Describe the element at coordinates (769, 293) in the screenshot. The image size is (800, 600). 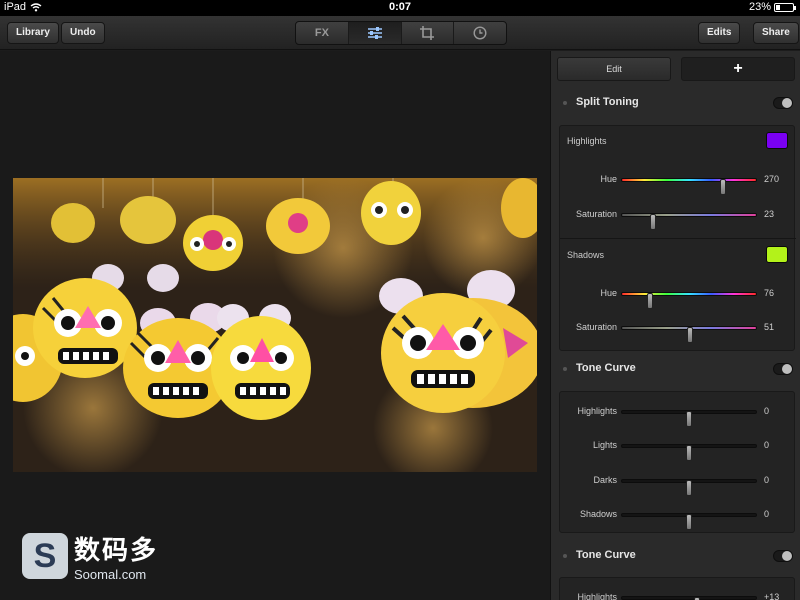
I see `slider-value: 76` at that location.